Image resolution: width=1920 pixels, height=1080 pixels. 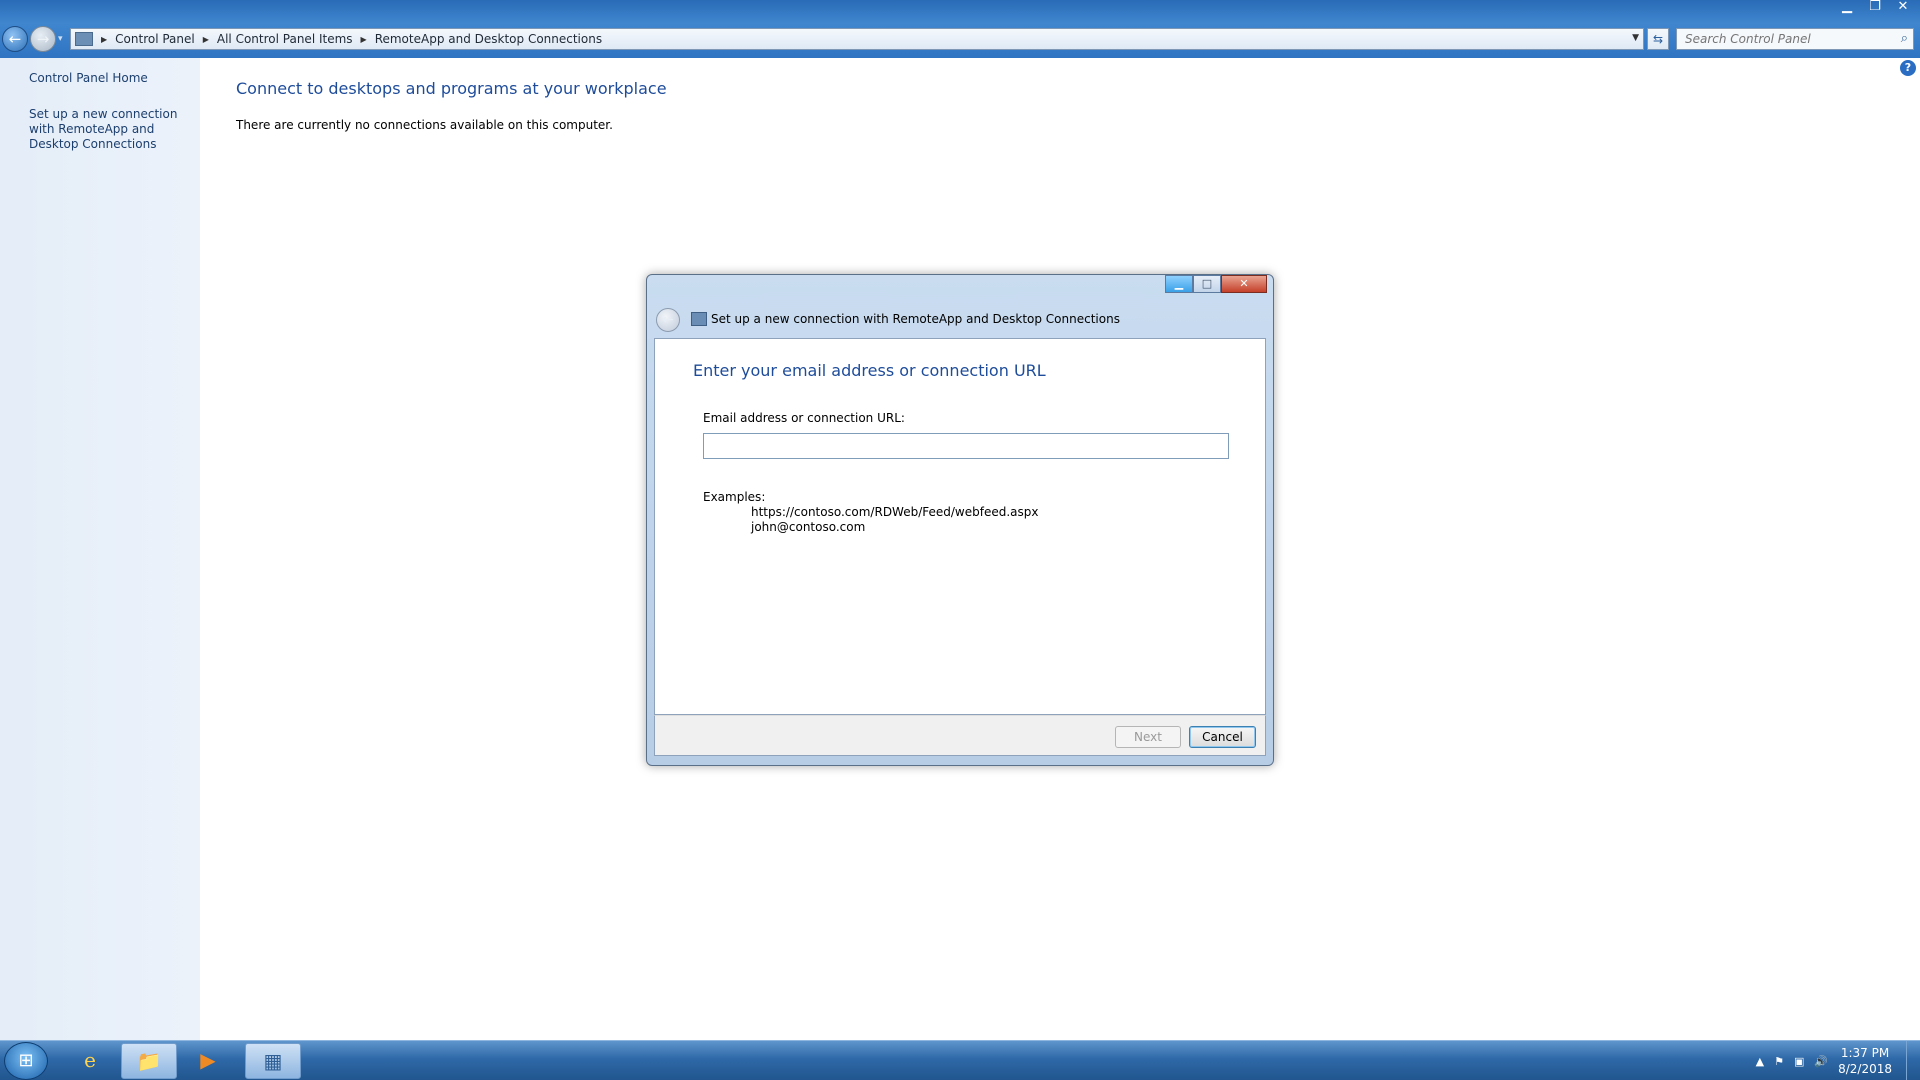 I want to click on window-controls: ▁ ❐ ✕, so click(x=1875, y=8).